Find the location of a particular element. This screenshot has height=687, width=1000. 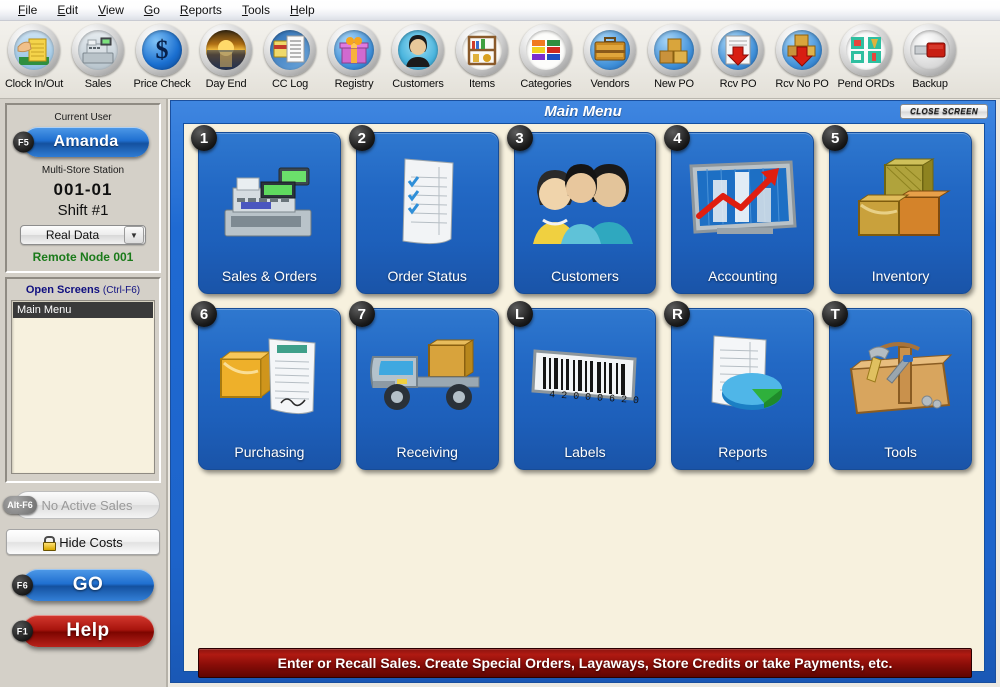

user-fkey-badge: F5 is located at coordinates (23, 142).